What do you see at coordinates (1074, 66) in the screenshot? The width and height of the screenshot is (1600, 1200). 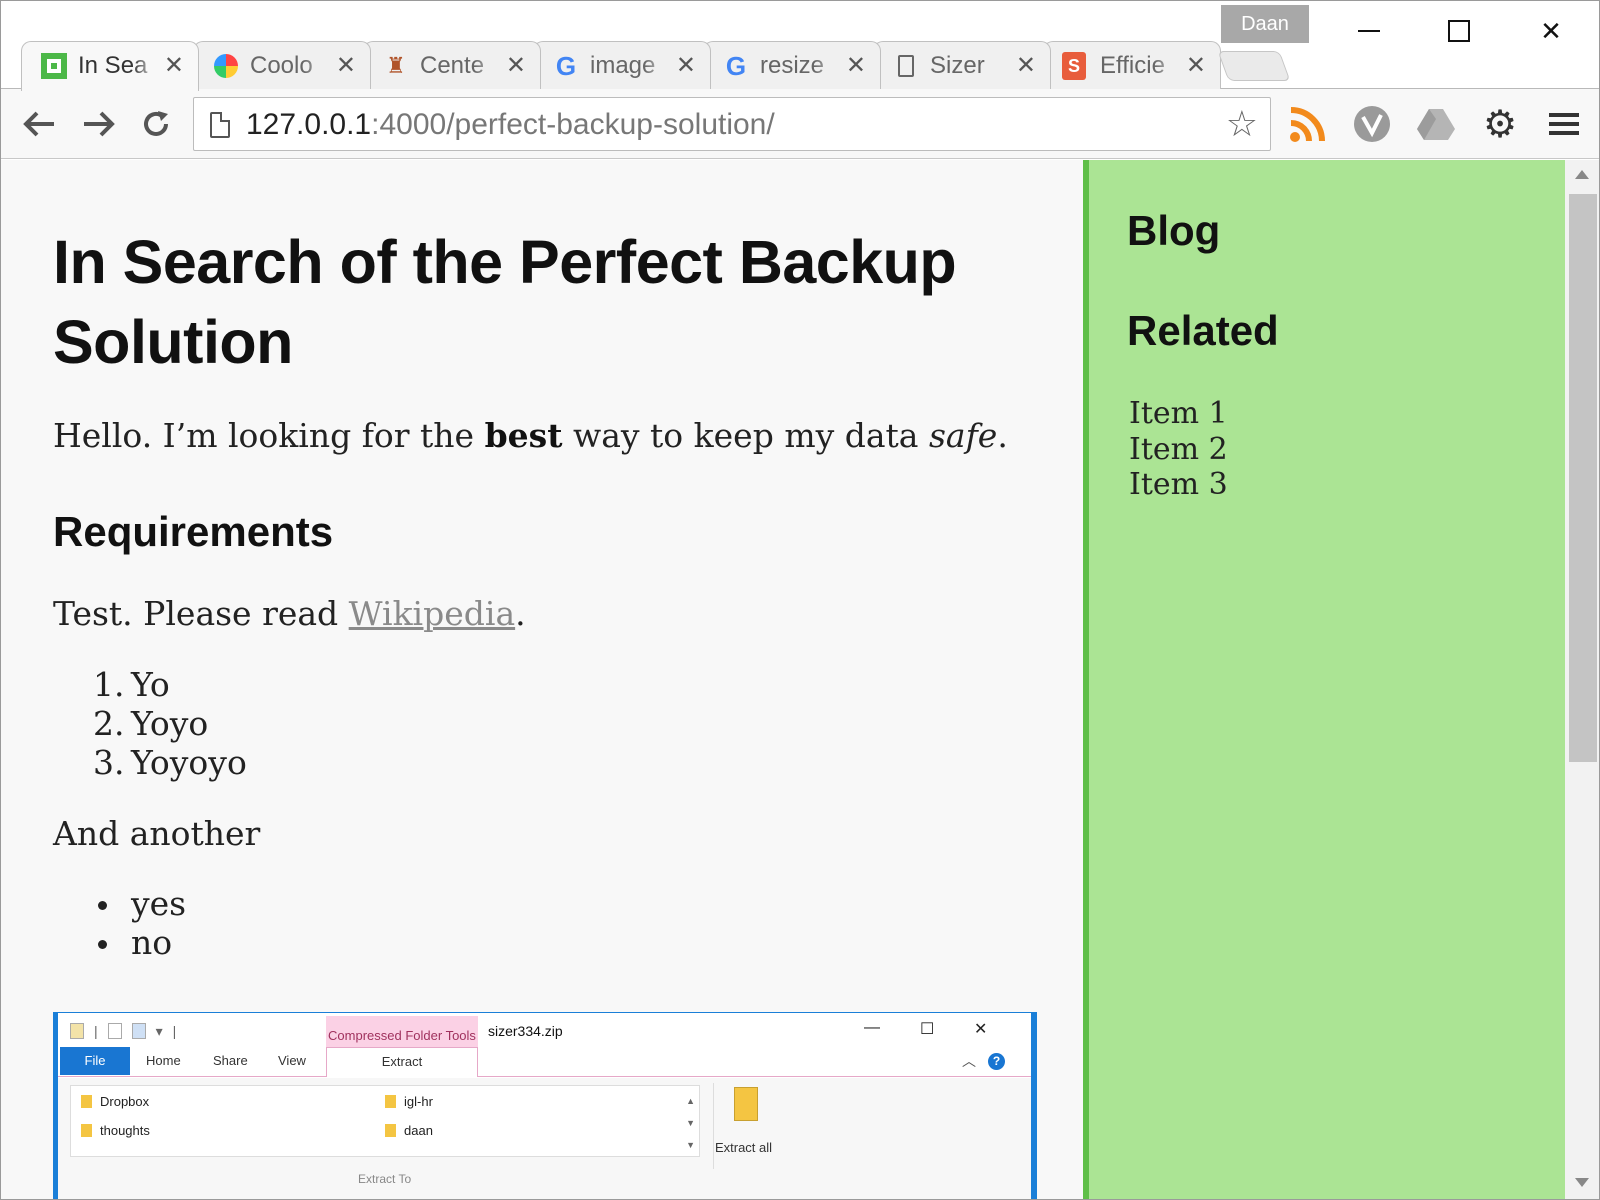 I see `s-logo-icon: S` at bounding box center [1074, 66].